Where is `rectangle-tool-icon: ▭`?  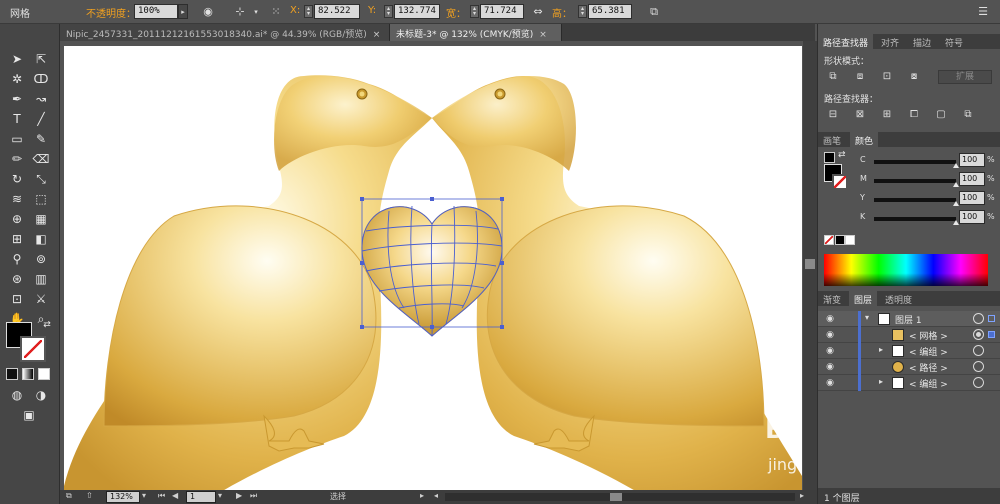
rectangle-tool-icon: ▭ is located at coordinates (17, 139).